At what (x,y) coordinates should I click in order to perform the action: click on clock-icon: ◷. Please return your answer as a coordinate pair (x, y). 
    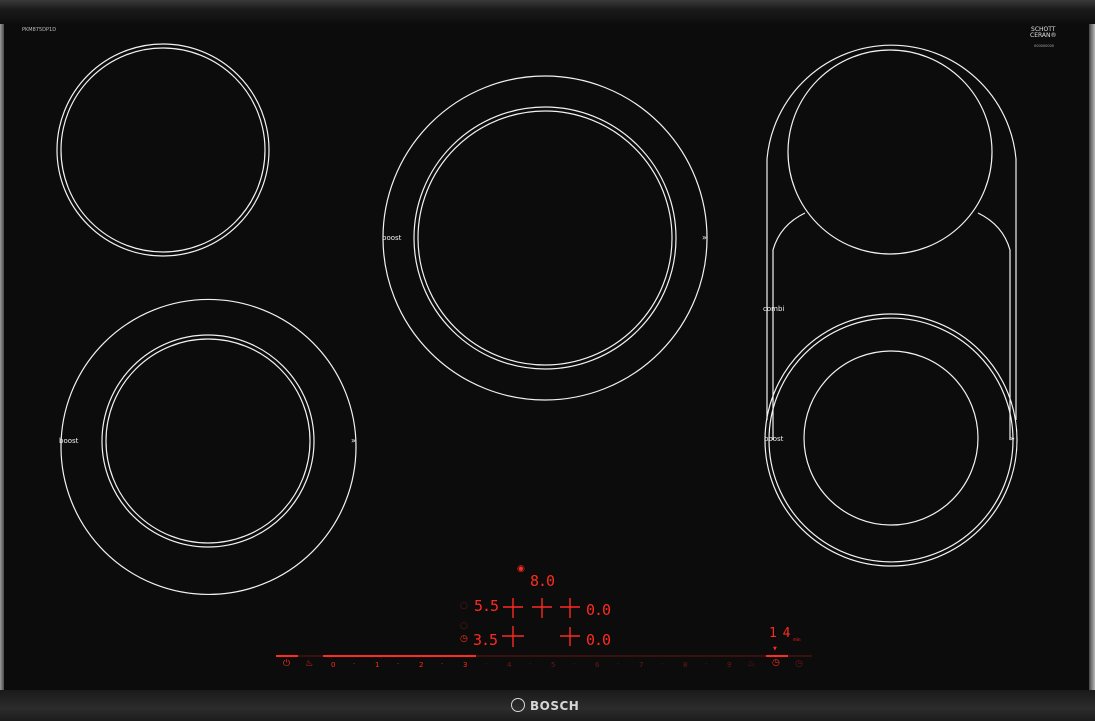
    Looking at the image, I should click on (799, 664).